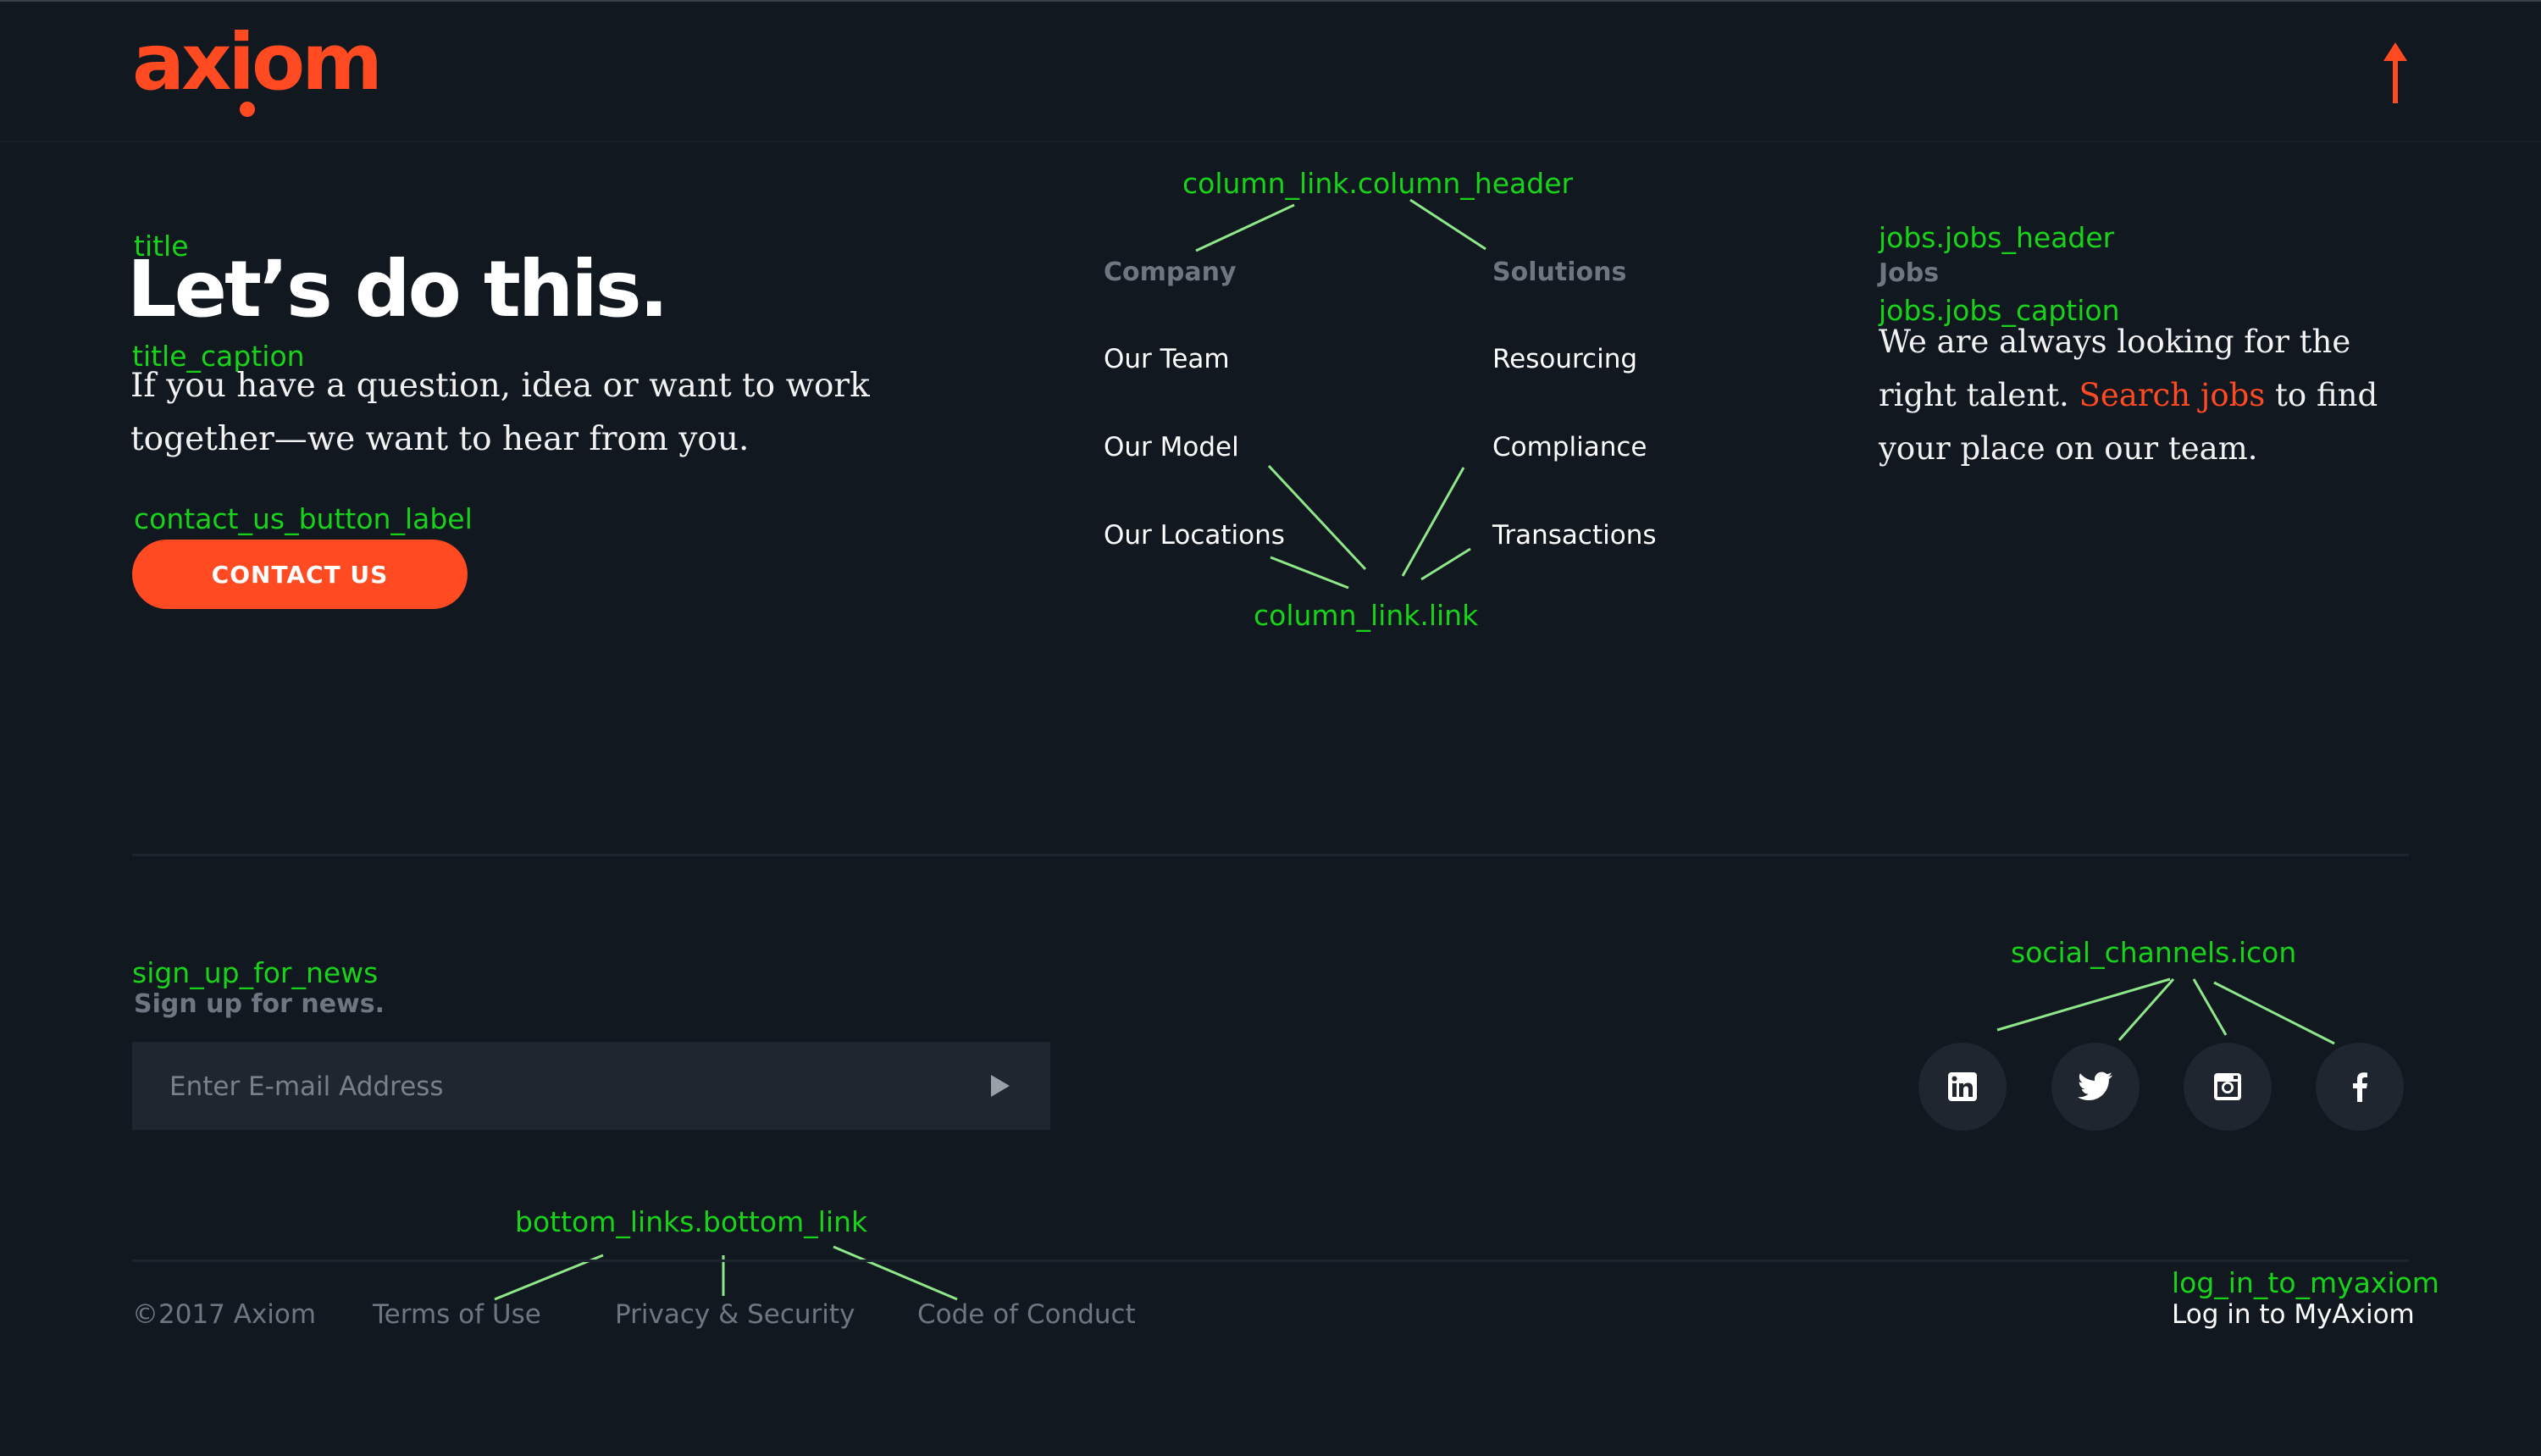  I want to click on social-linkedin-button, so click(1962, 1087).